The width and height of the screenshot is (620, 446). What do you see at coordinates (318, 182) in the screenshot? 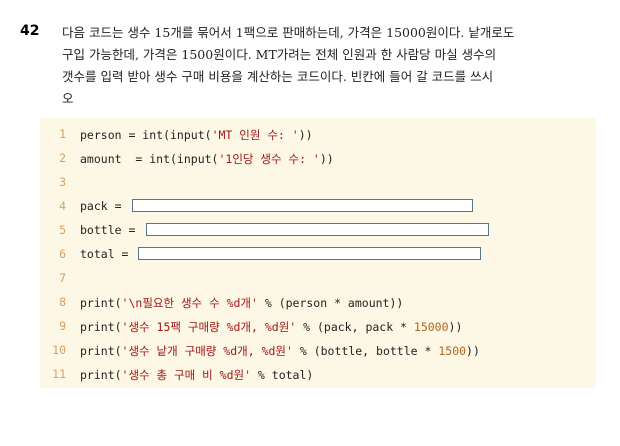
I see `code-line: 3` at bounding box center [318, 182].